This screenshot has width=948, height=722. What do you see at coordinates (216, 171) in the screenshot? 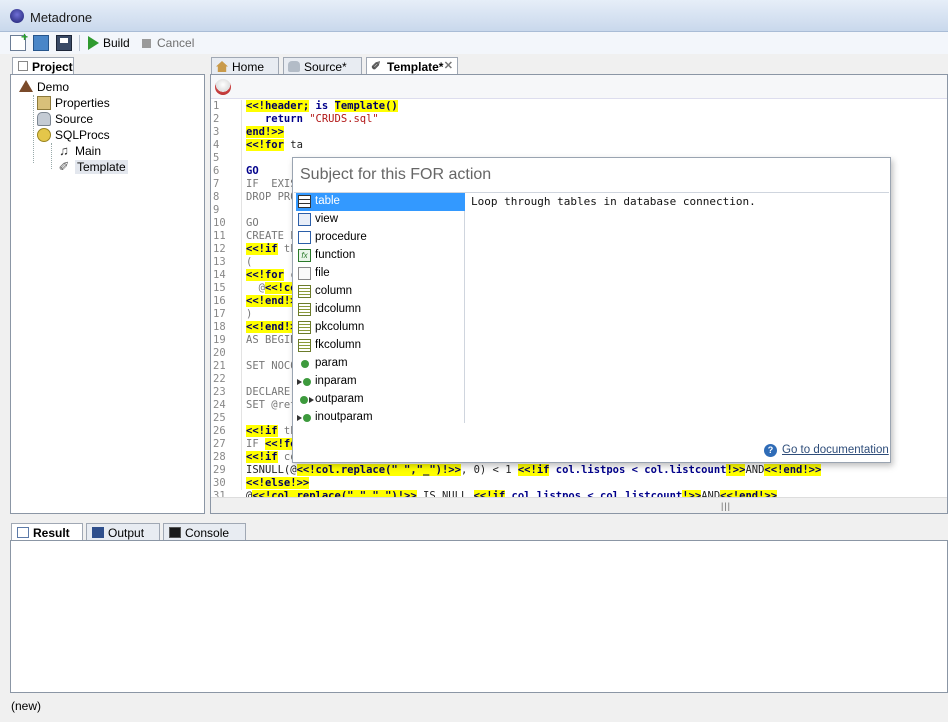
I see `line-number: 6` at bounding box center [216, 171].